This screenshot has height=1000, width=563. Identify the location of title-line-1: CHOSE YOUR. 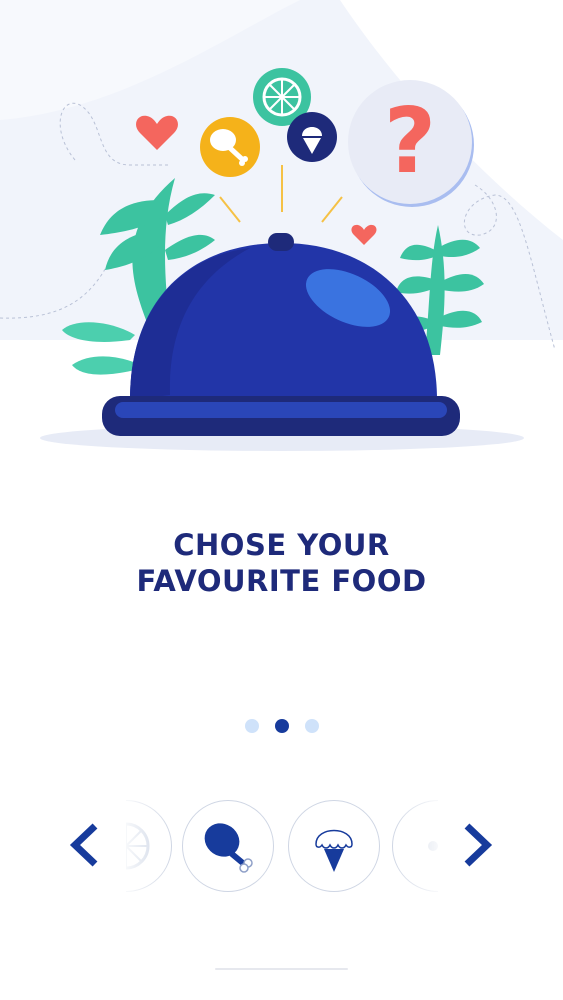
(281, 545).